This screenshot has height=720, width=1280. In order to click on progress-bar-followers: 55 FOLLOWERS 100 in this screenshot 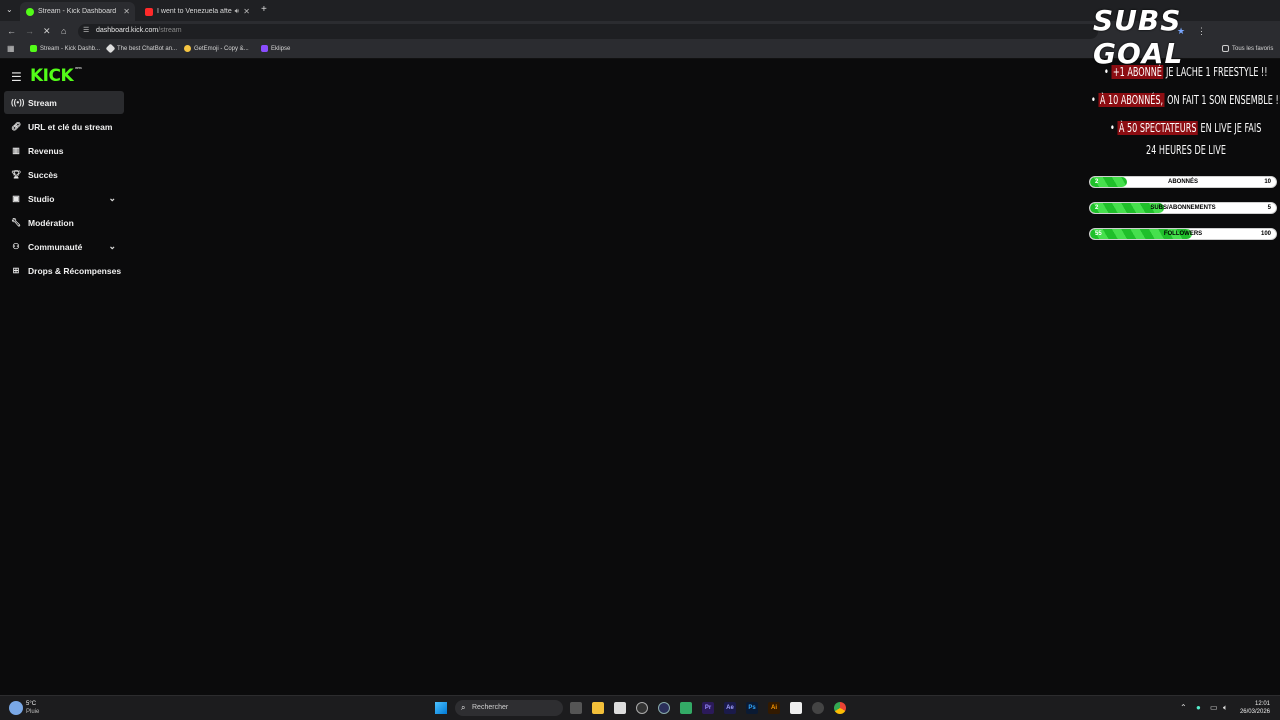, I will do `click(1183, 234)`.